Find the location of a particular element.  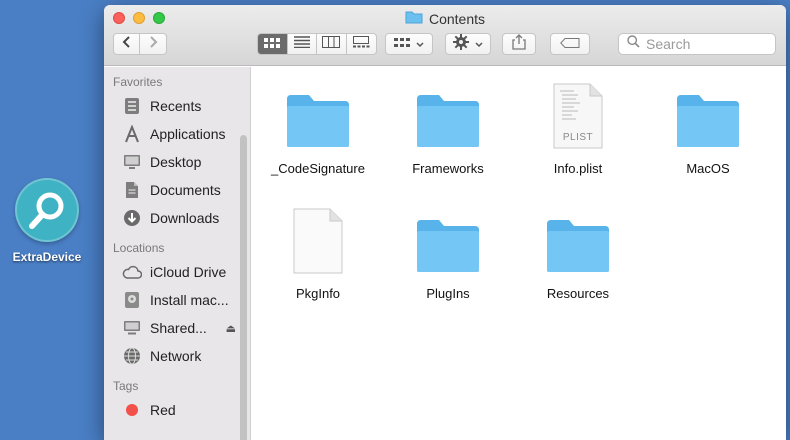

sidebar-scrollbar is located at coordinates (243, 287).